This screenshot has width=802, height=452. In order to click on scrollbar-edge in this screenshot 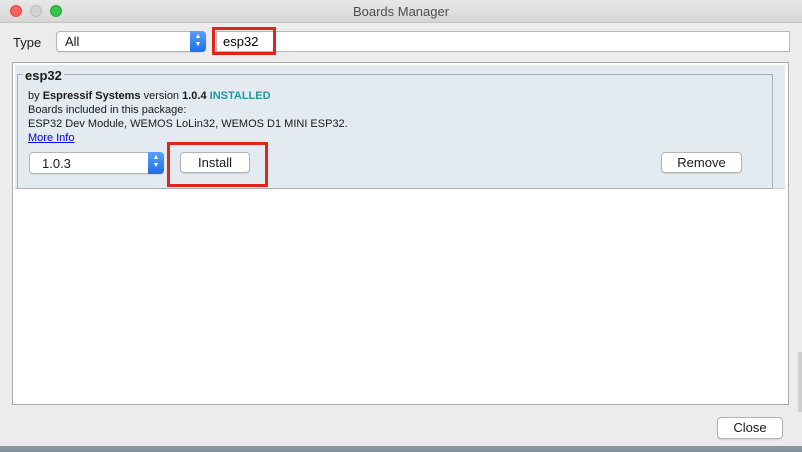, I will do `click(800, 382)`.